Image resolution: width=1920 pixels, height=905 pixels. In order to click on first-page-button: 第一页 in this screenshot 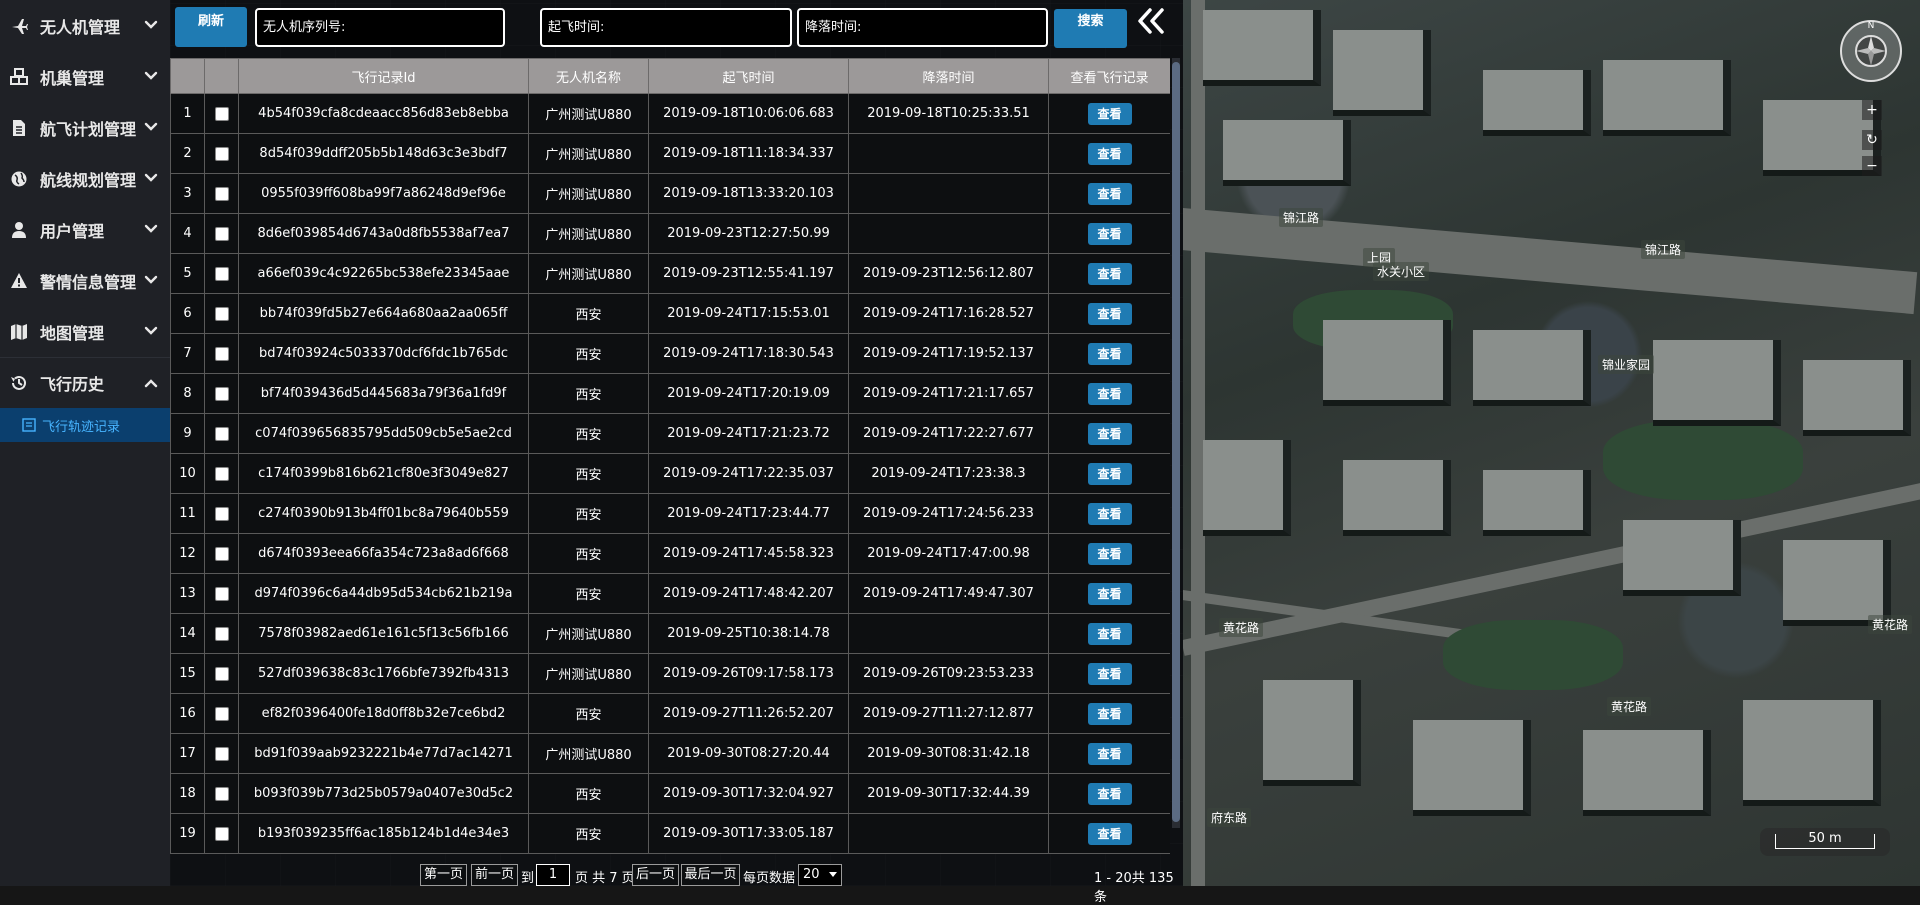, I will do `click(443, 875)`.